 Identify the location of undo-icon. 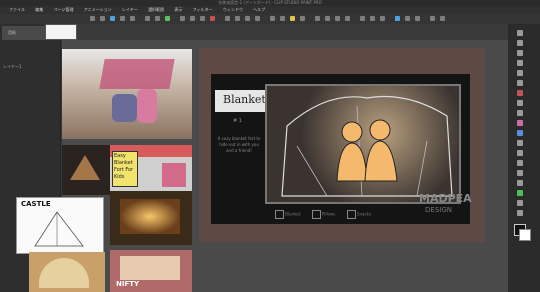
(122, 18).